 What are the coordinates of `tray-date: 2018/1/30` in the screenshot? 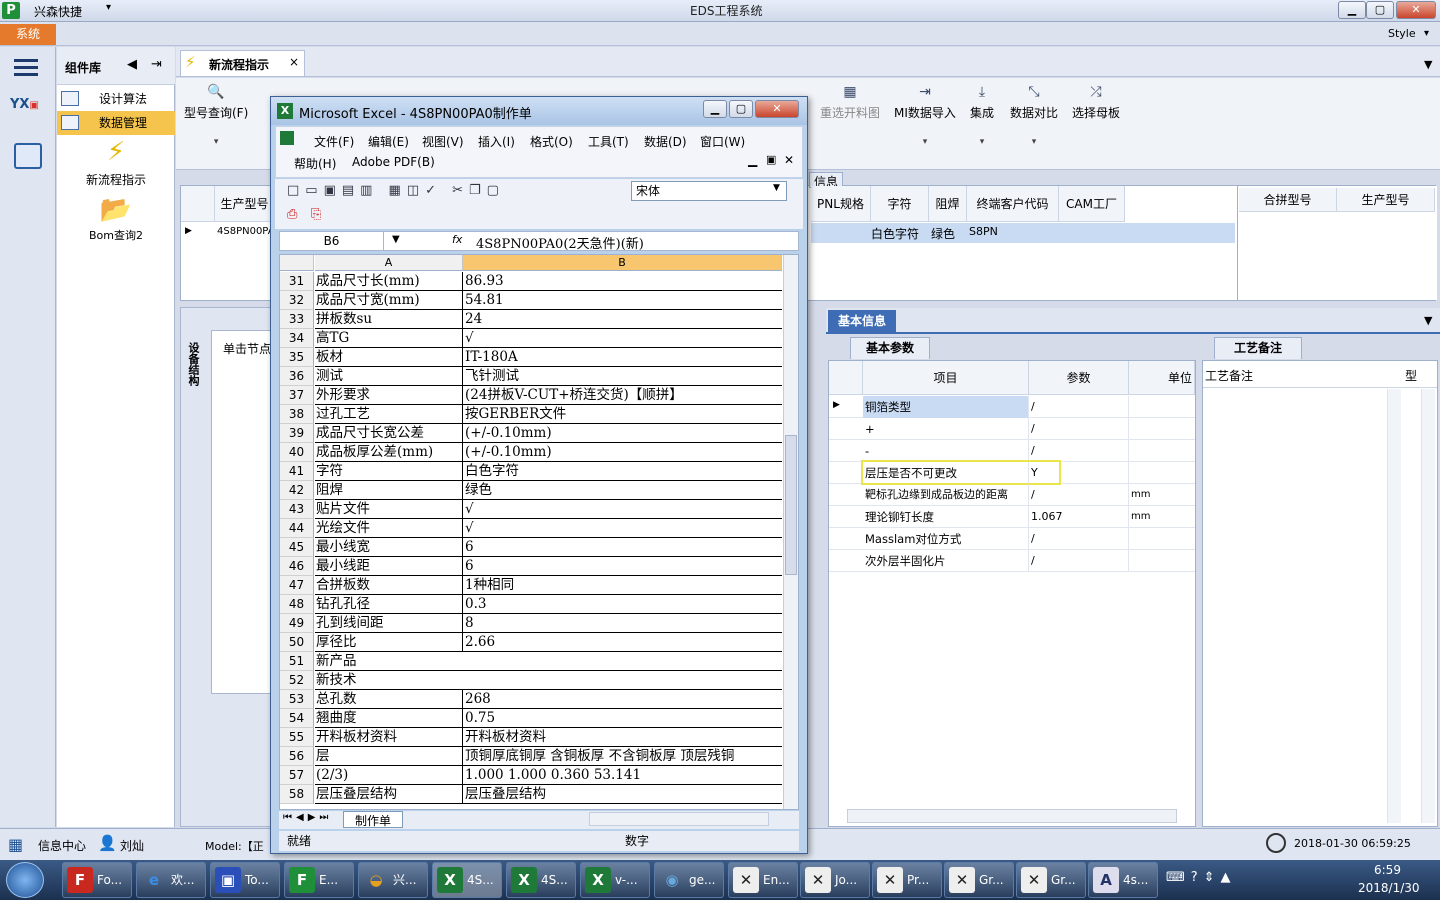 It's located at (1389, 888).